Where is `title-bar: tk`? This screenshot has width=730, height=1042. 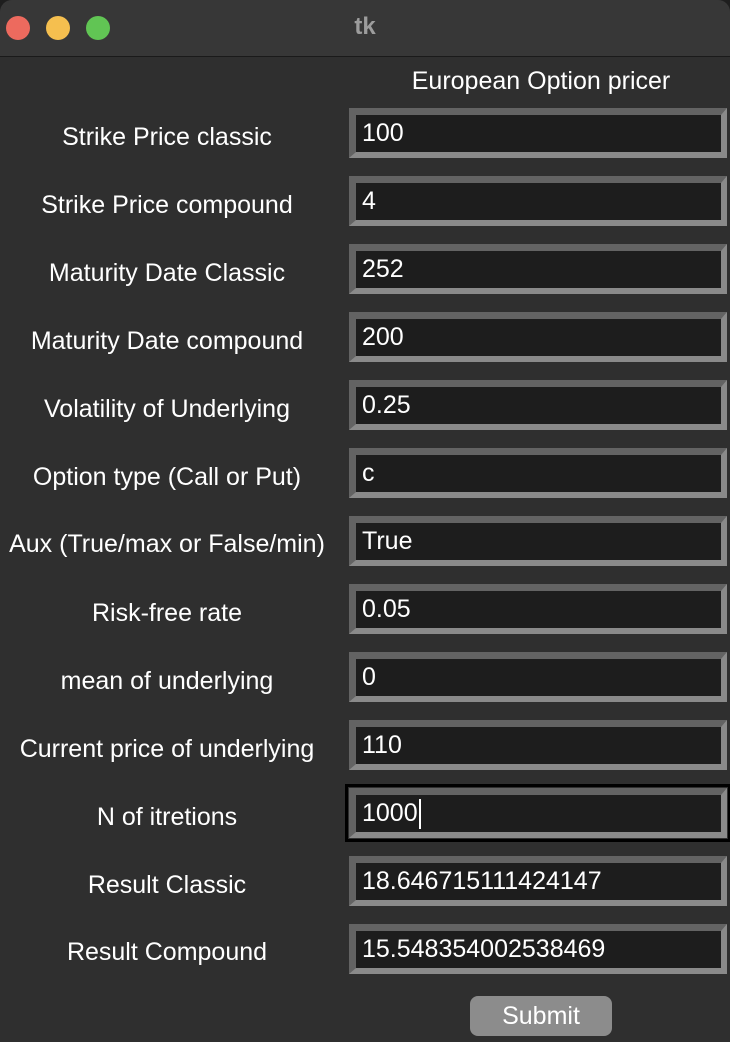
title-bar: tk is located at coordinates (365, 28).